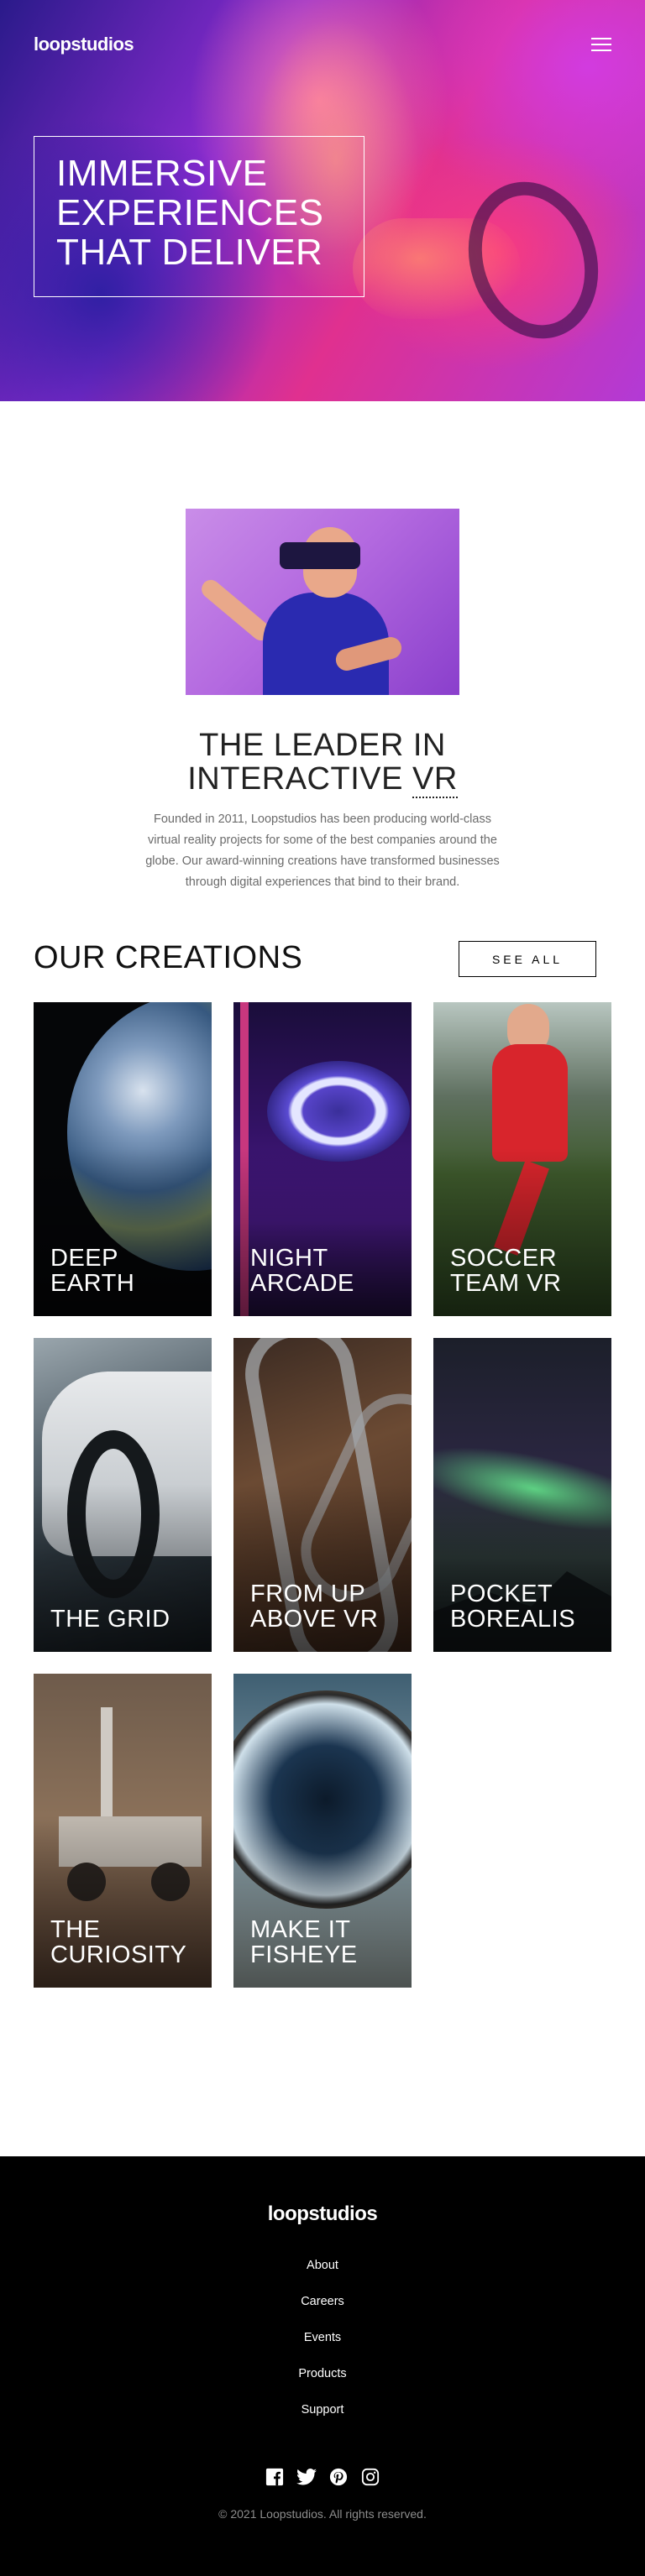 The width and height of the screenshot is (645, 2576). I want to click on hero-title-box: Immersive experiences that deliver, so click(199, 216).